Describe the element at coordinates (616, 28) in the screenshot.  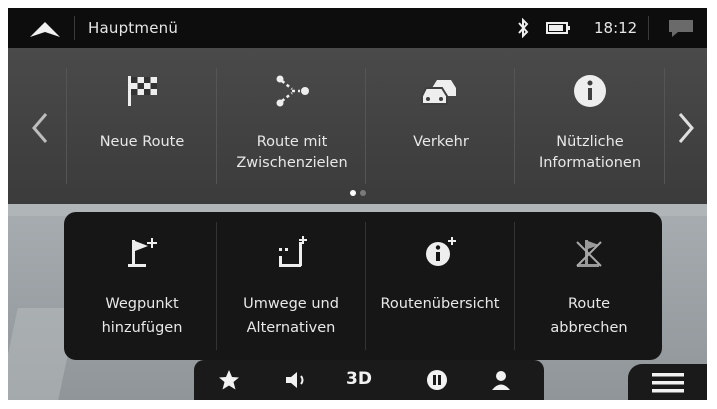
I see `clock: 18:12` at that location.